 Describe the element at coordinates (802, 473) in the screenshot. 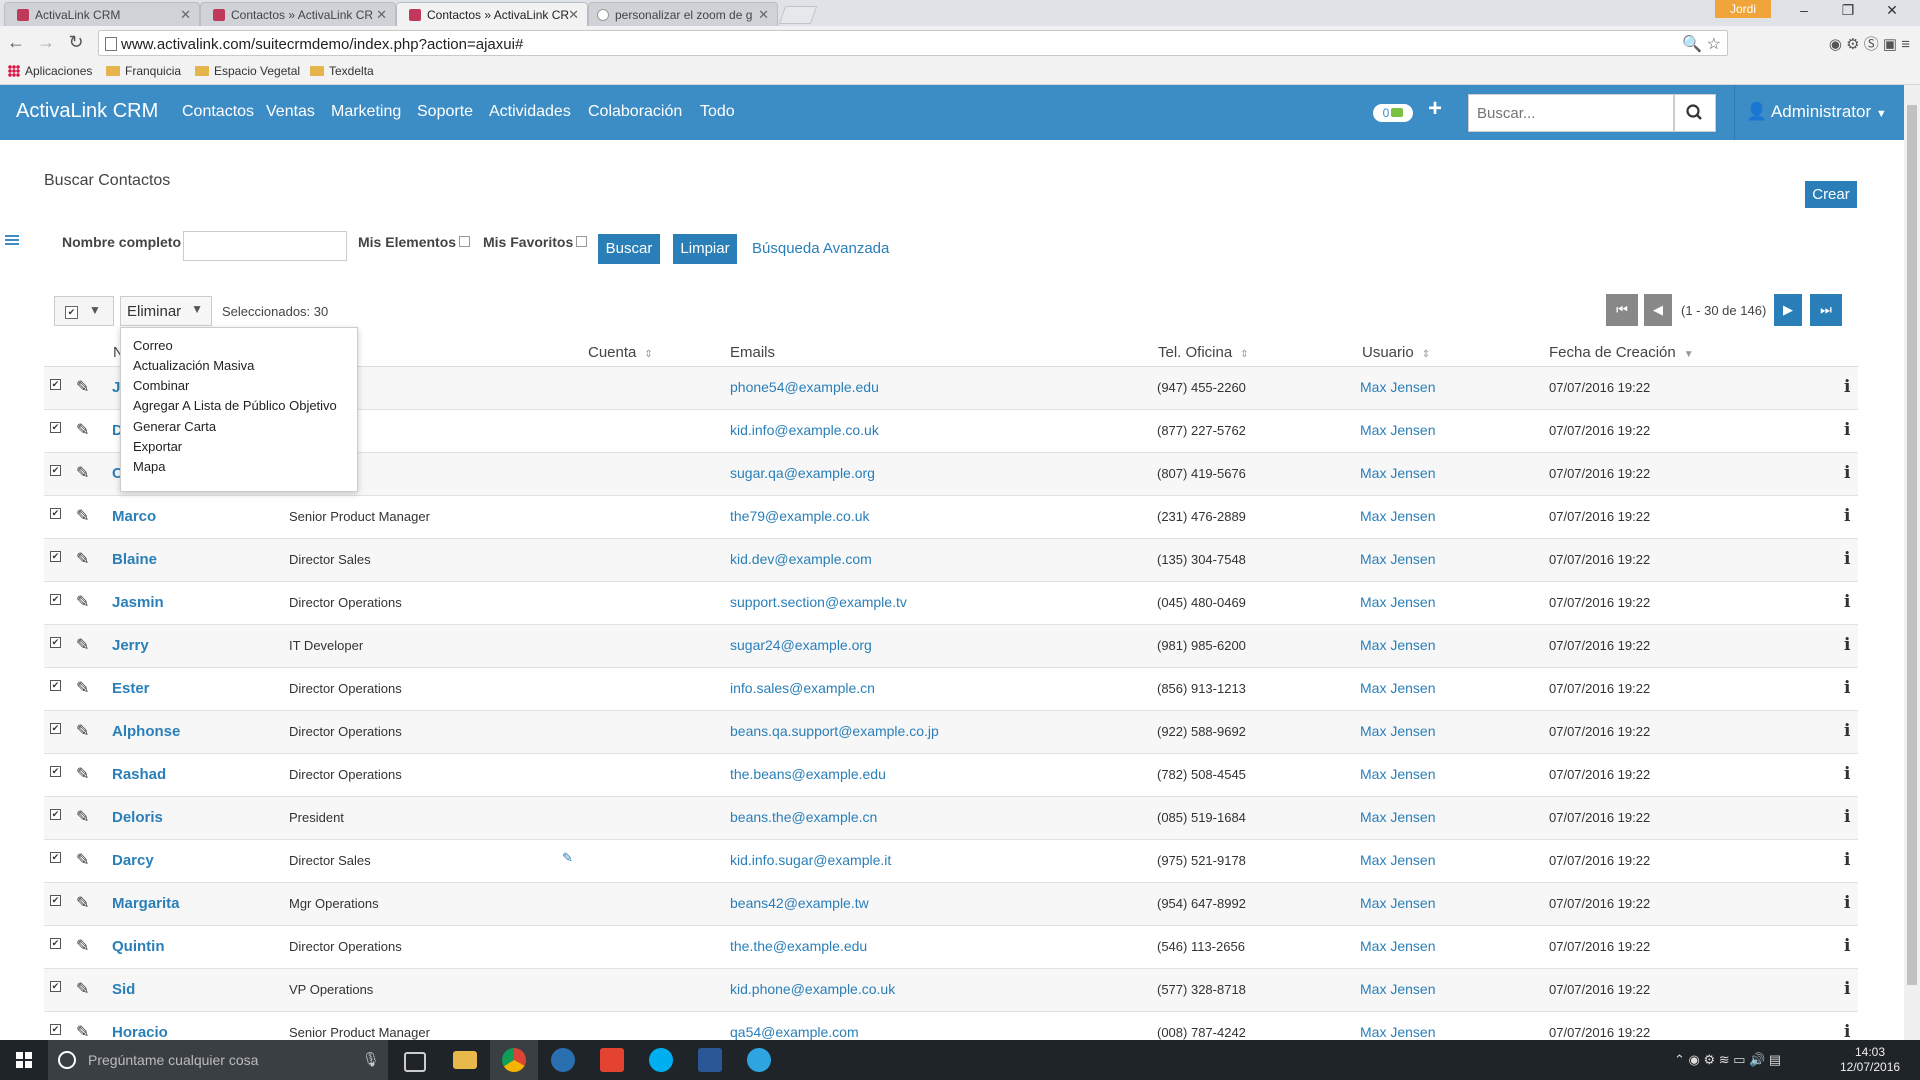

I see `contact-email-link: sugar.qa@example.org` at that location.